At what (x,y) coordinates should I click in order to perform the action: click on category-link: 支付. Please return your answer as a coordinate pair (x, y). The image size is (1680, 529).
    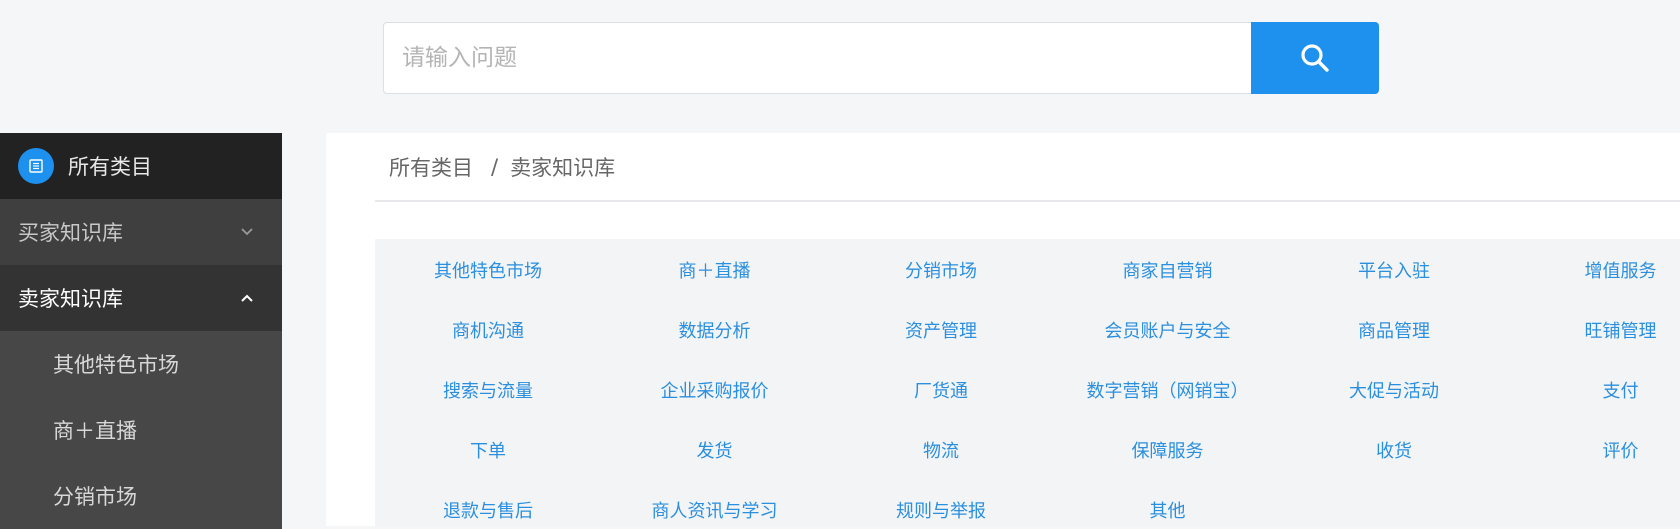
    Looking at the image, I should click on (1594, 390).